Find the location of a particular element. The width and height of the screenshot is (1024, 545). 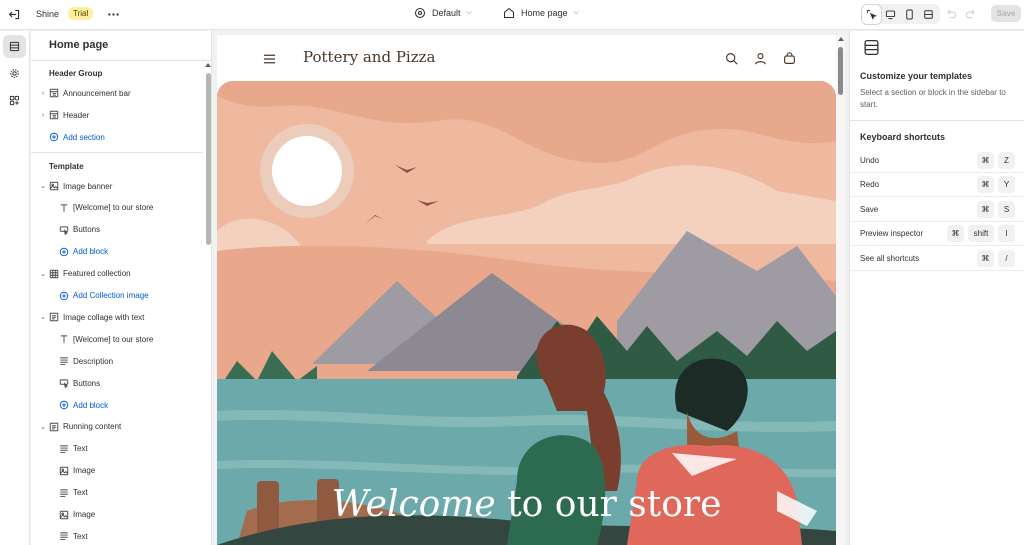

shortcut-label: Undo is located at coordinates (870, 160).